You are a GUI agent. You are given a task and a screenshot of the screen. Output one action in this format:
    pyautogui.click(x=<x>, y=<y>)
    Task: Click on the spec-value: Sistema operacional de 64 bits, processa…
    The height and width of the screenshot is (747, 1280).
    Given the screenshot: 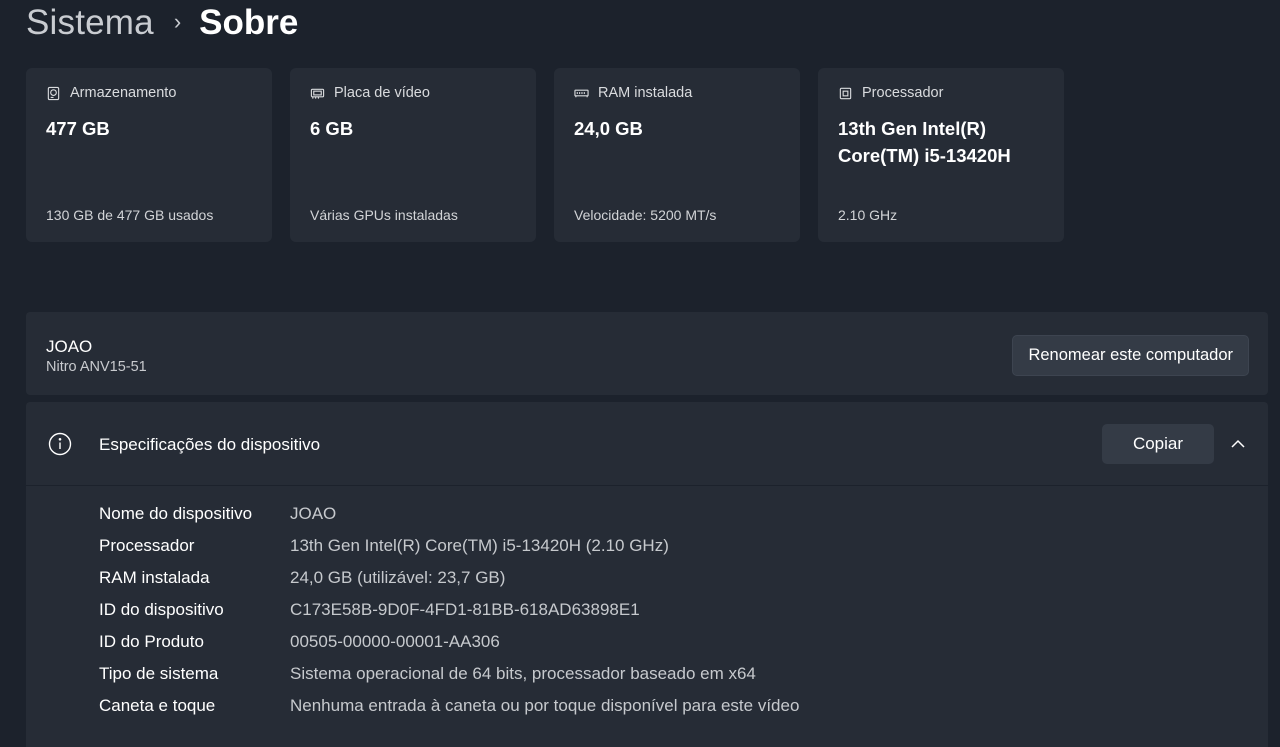 What is the action you would take?
    pyautogui.click(x=523, y=673)
    